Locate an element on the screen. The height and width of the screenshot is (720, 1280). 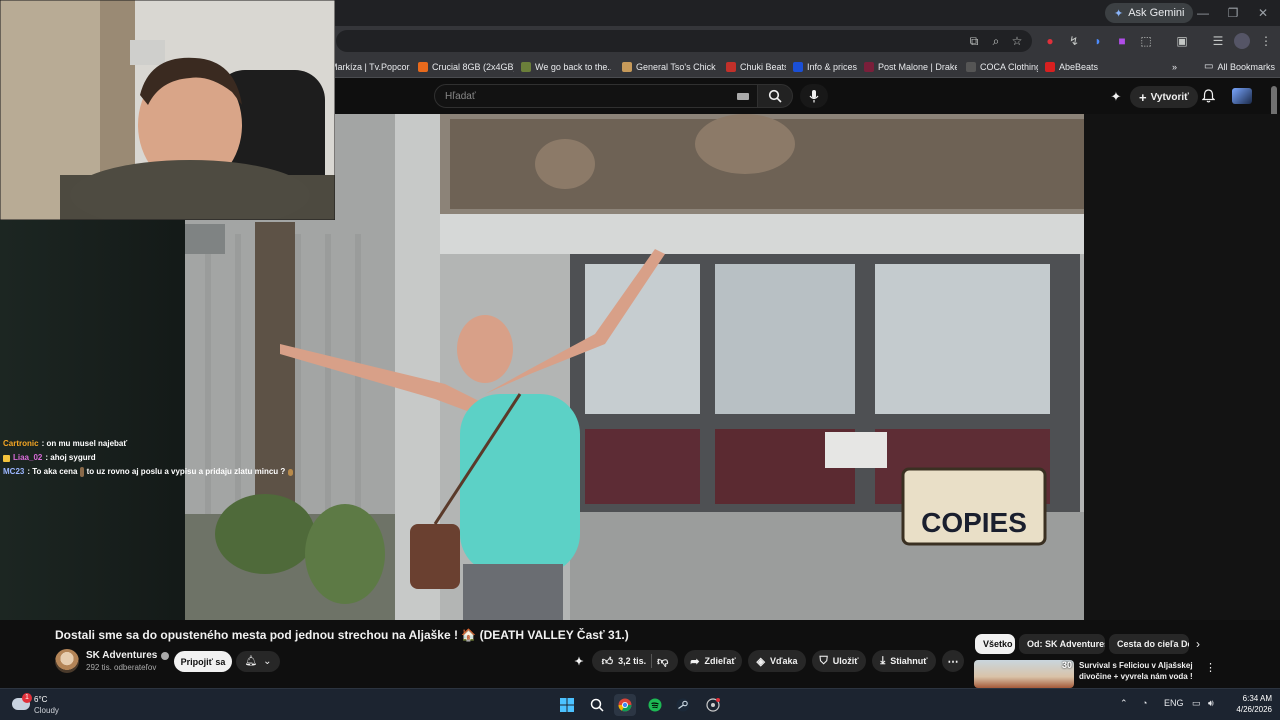
address-bar is located at coordinates (684, 41).